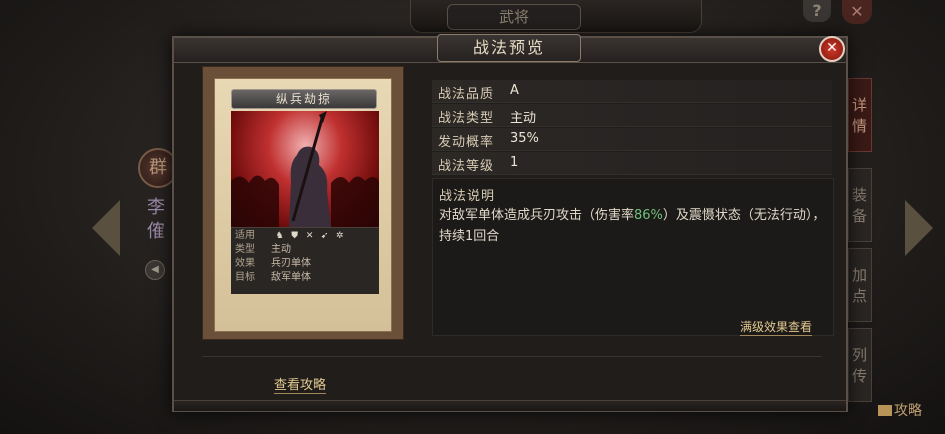 This screenshot has height=434, width=945. What do you see at coordinates (156, 219) in the screenshot?
I see `general-name: 李傕` at bounding box center [156, 219].